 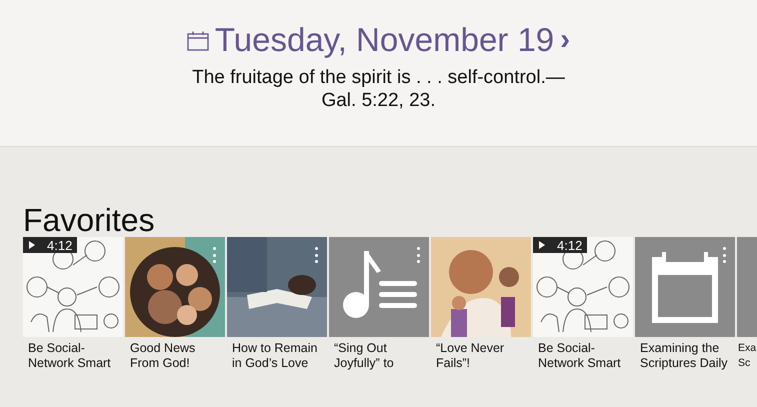 I want to click on card-title: “Sing Out Joyfully” to, so click(x=379, y=354).